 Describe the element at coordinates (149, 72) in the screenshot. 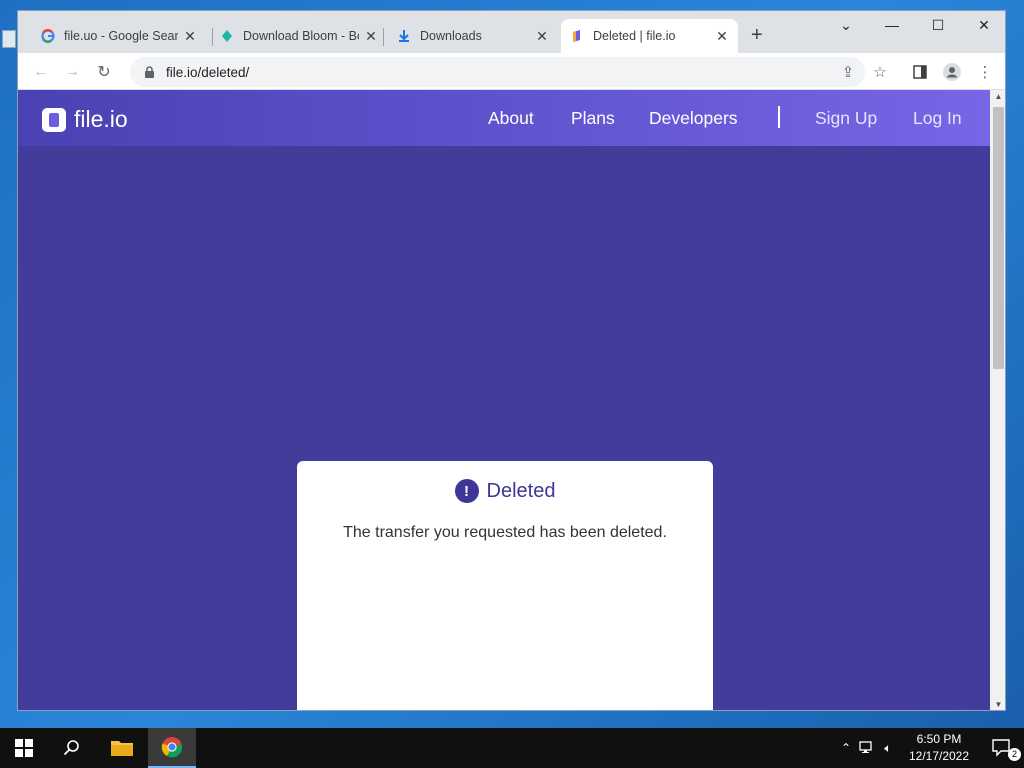

I see `lock-icon` at that location.